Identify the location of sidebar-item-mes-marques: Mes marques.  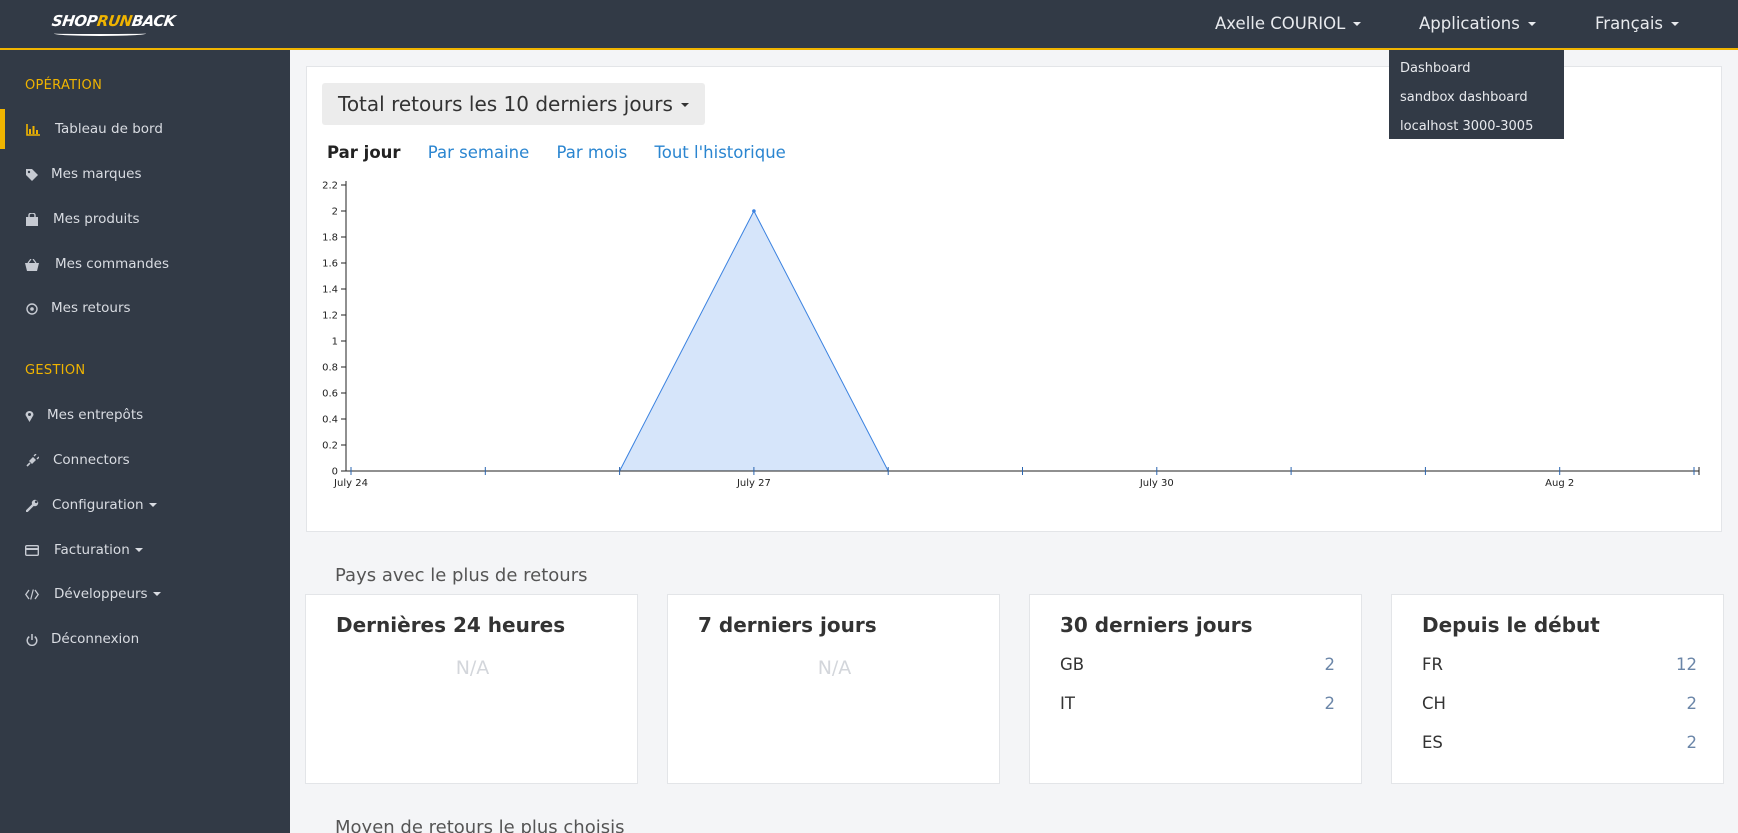
(145, 174).